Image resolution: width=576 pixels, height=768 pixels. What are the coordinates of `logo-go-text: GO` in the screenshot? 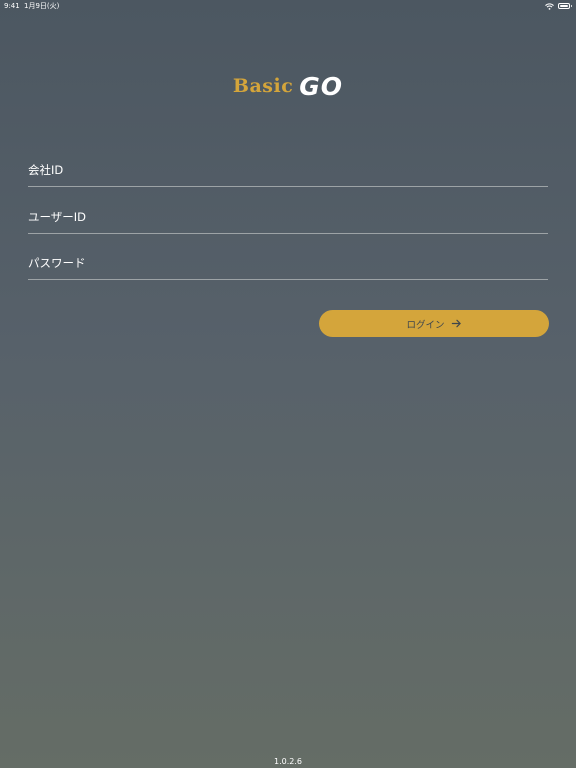 It's located at (321, 86).